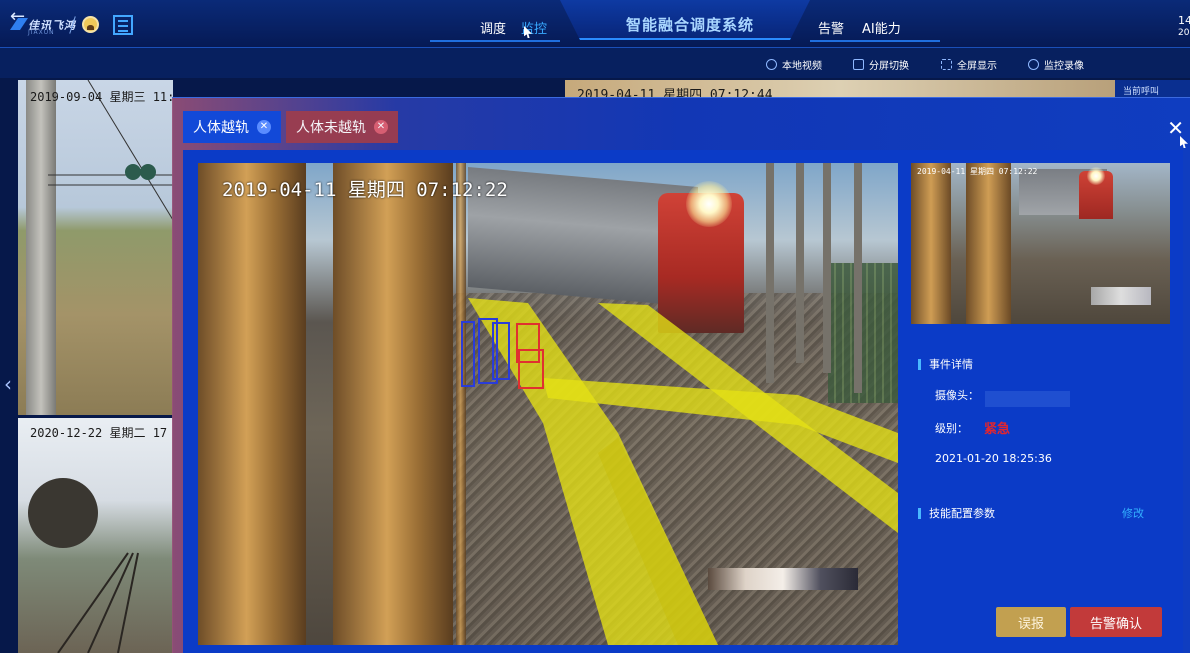 The height and width of the screenshot is (653, 1190). I want to click on modal-close-icon: ✕, so click(1175, 128).